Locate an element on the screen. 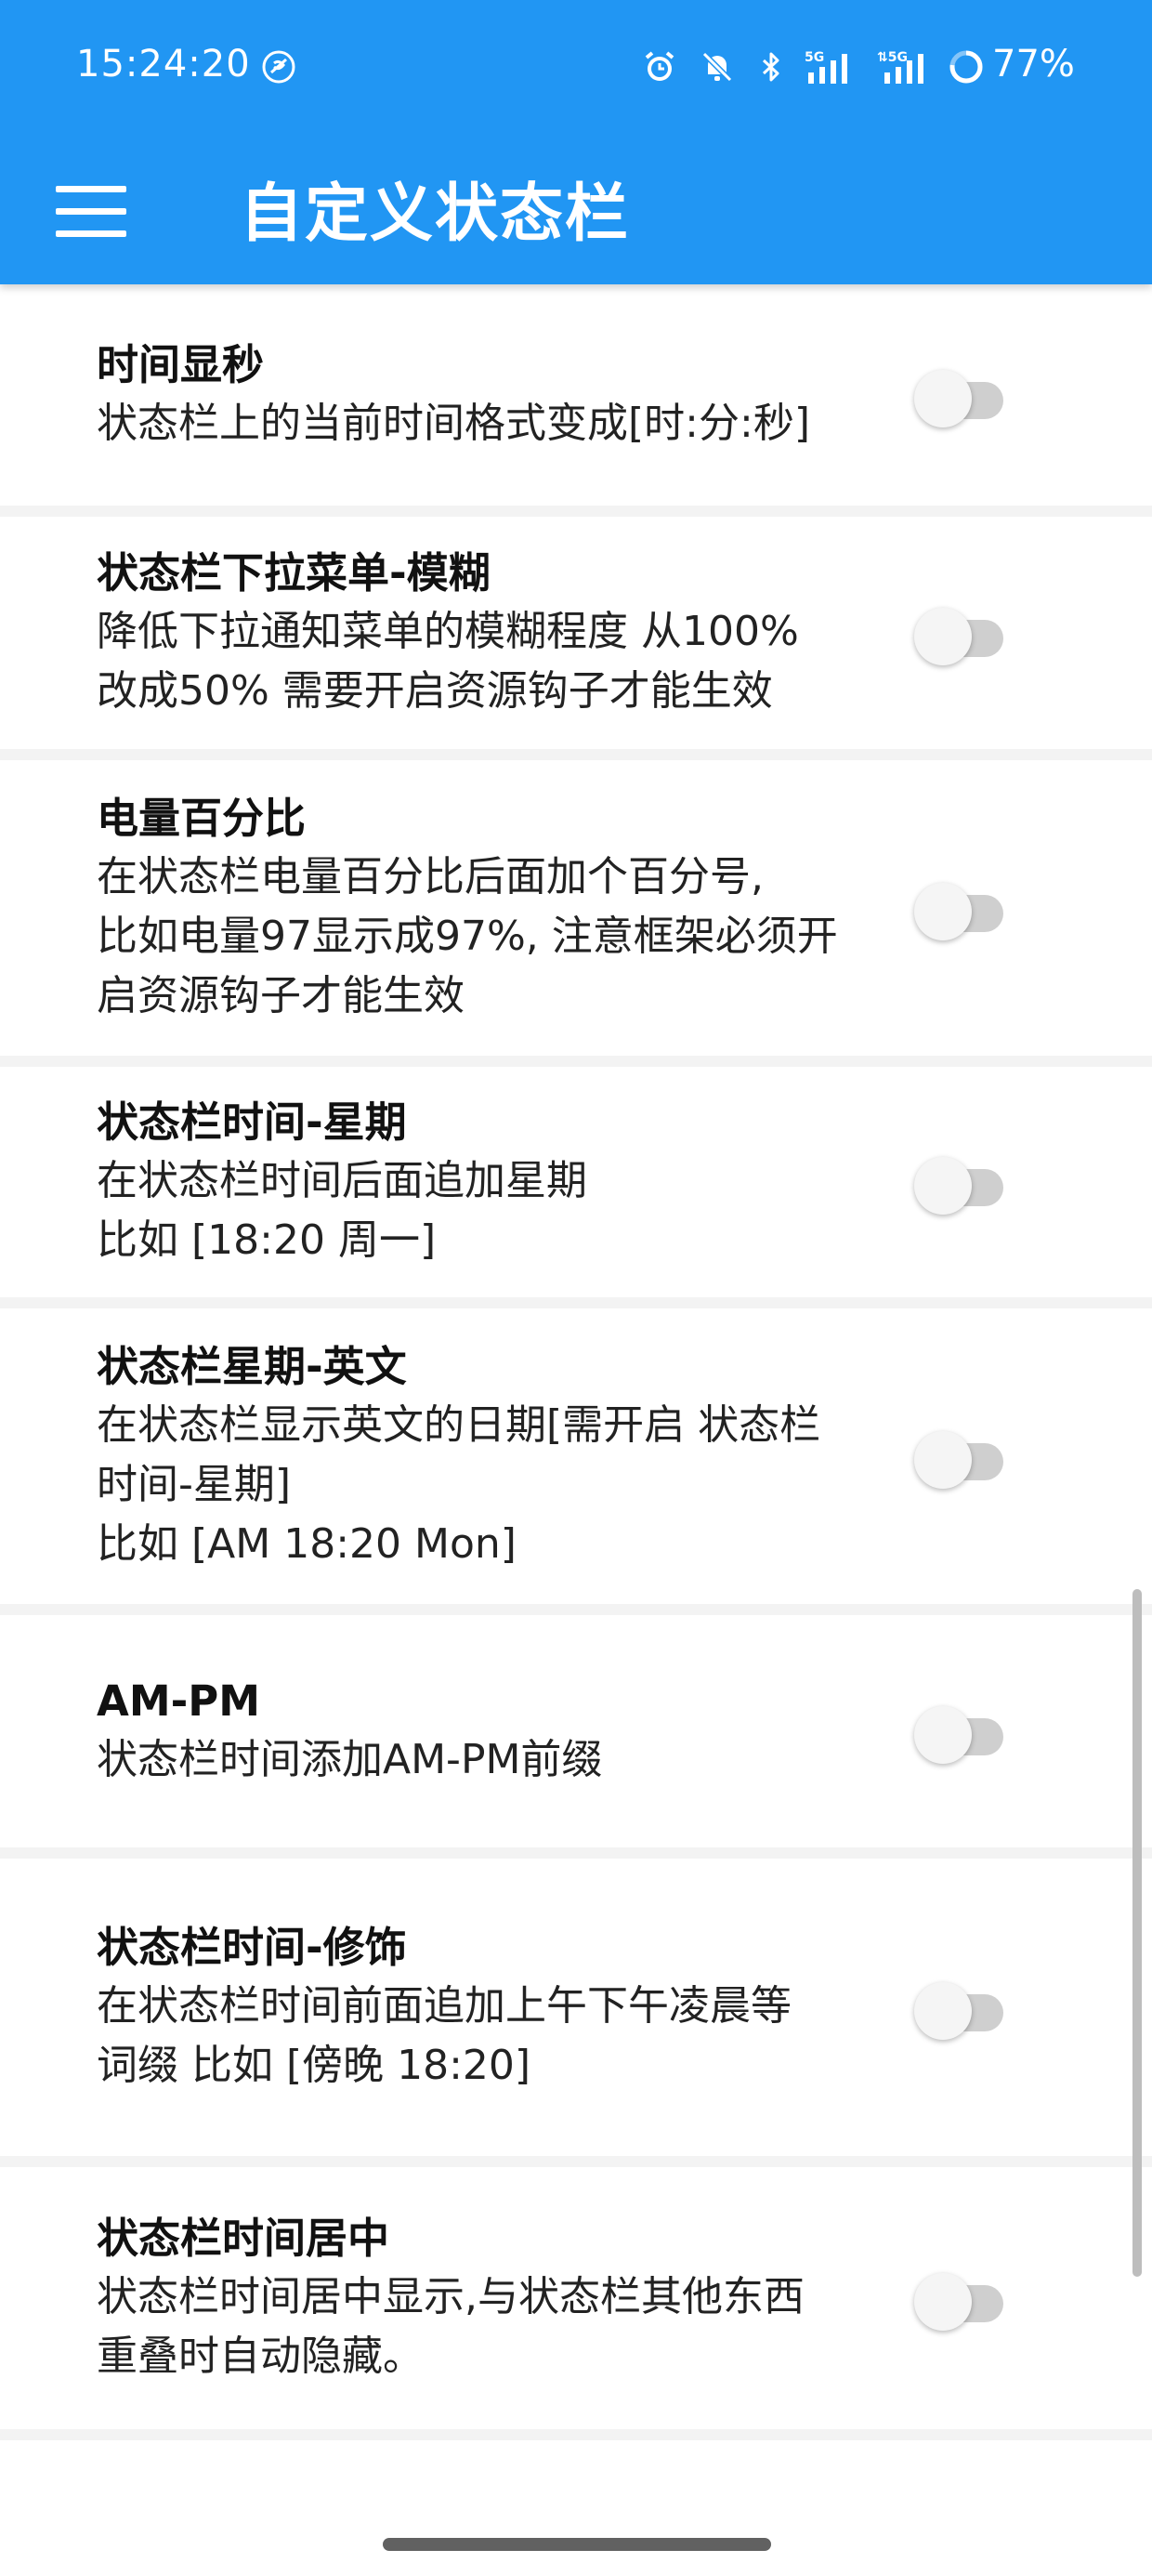  setting-text: 状态栏时间-星期 在状态栏时间后面追加星期 比如 [18:20 周一] is located at coordinates (501, 1182).